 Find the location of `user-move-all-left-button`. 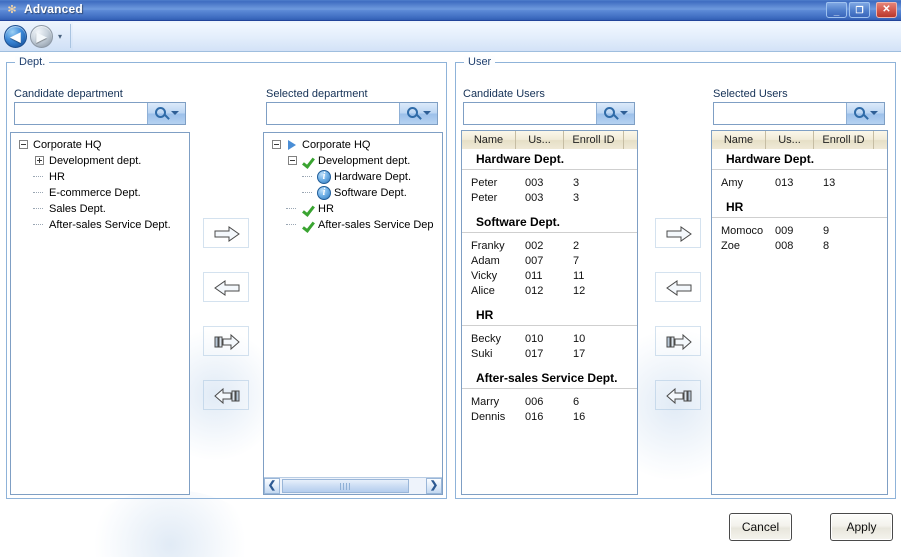

user-move-all-left-button is located at coordinates (678, 395).